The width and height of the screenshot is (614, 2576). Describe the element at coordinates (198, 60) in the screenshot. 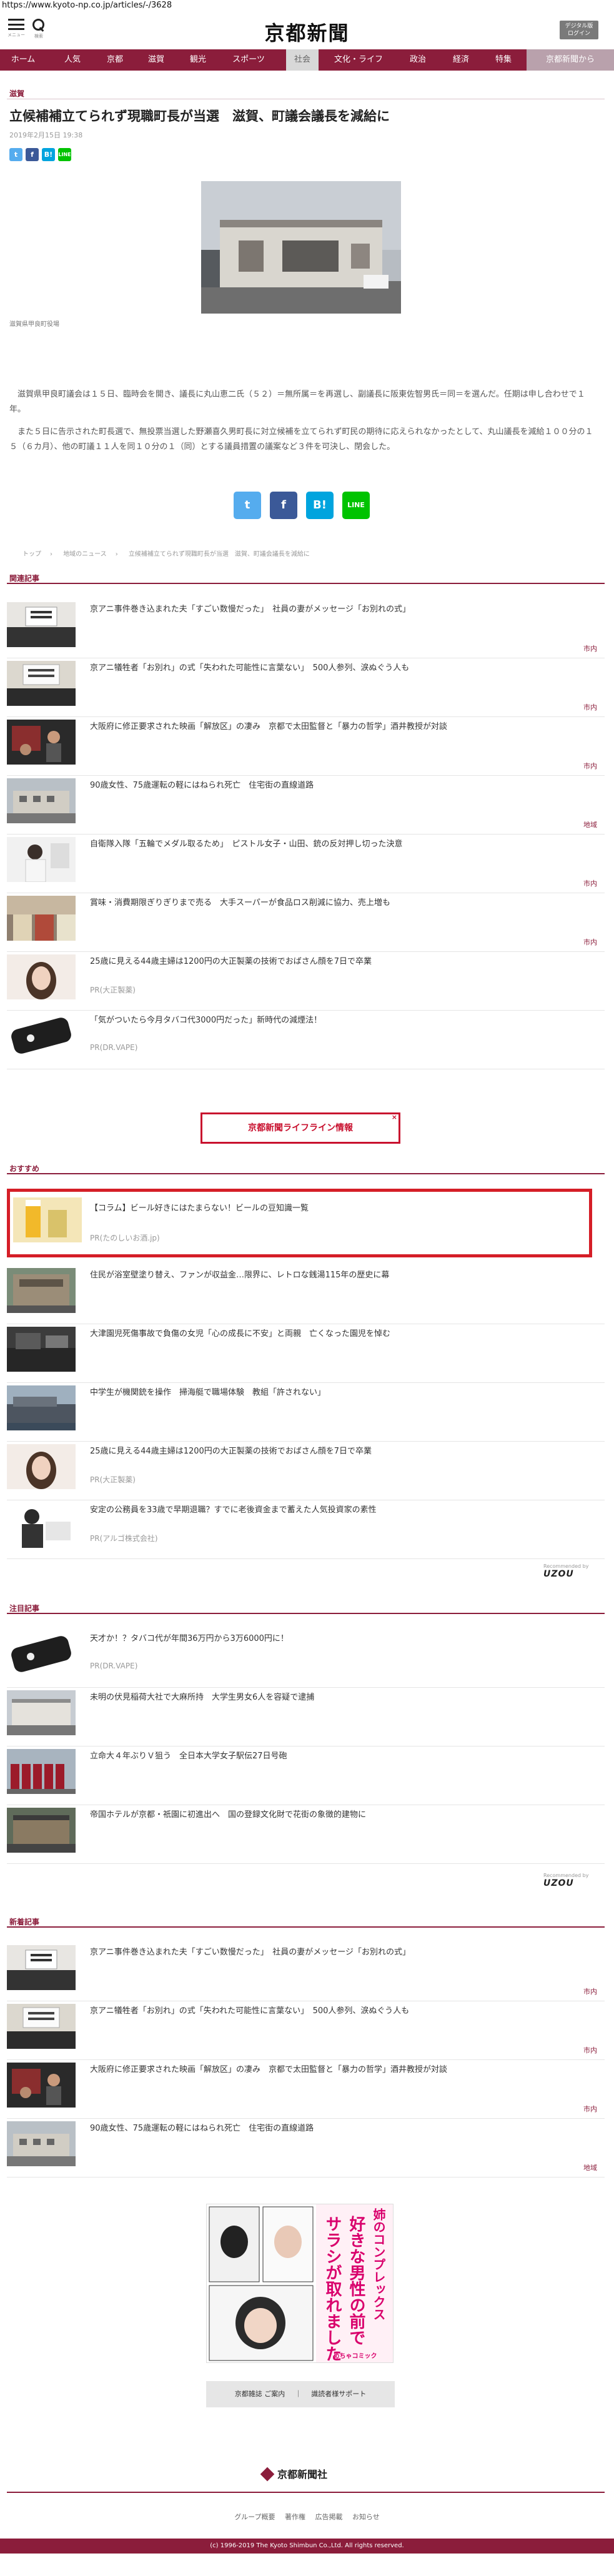

I see `nav-item-tourism: 観光` at that location.